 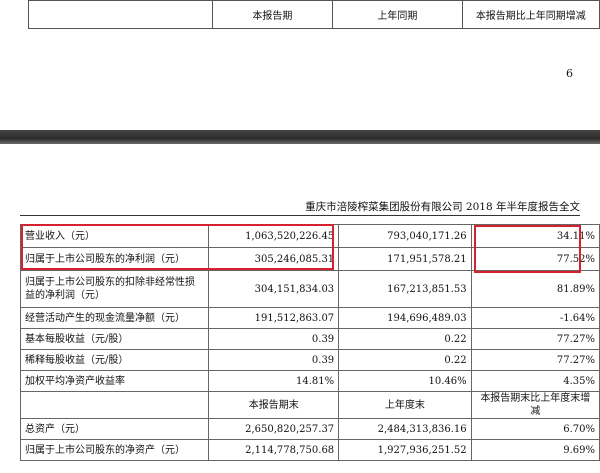 I want to click on change-value: 9.69%, so click(x=535, y=450).